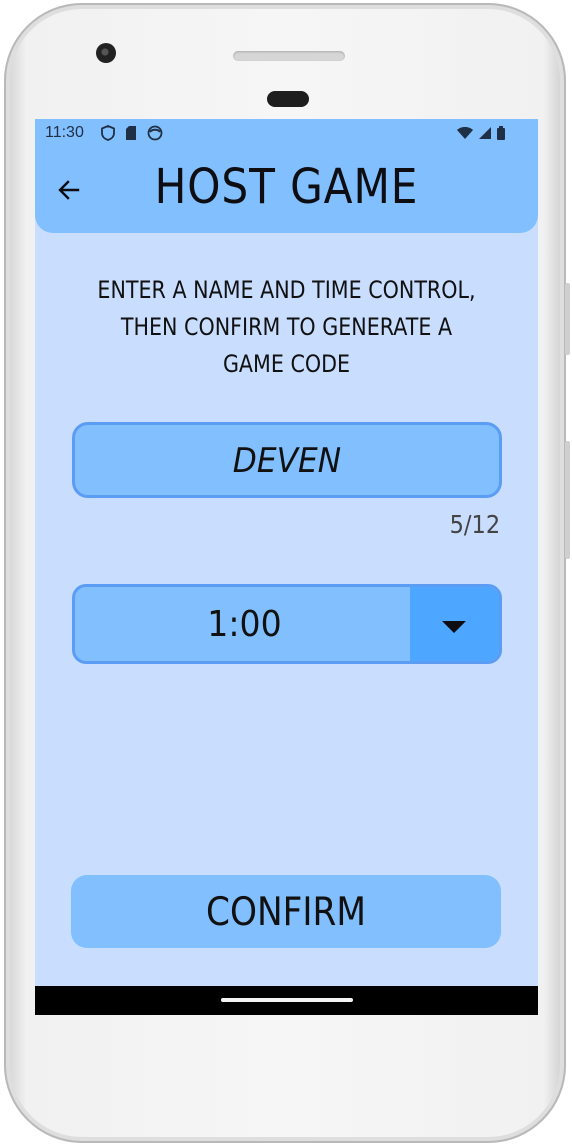 Image resolution: width=572 pixels, height=1147 pixels. I want to click on shield-icon, so click(108, 133).